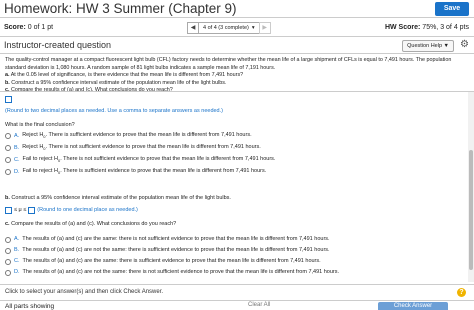 Image resolution: width=474 pixels, height=310 pixels. What do you see at coordinates (464, 44) in the screenshot?
I see `gear-icon: ⚙` at bounding box center [464, 44].